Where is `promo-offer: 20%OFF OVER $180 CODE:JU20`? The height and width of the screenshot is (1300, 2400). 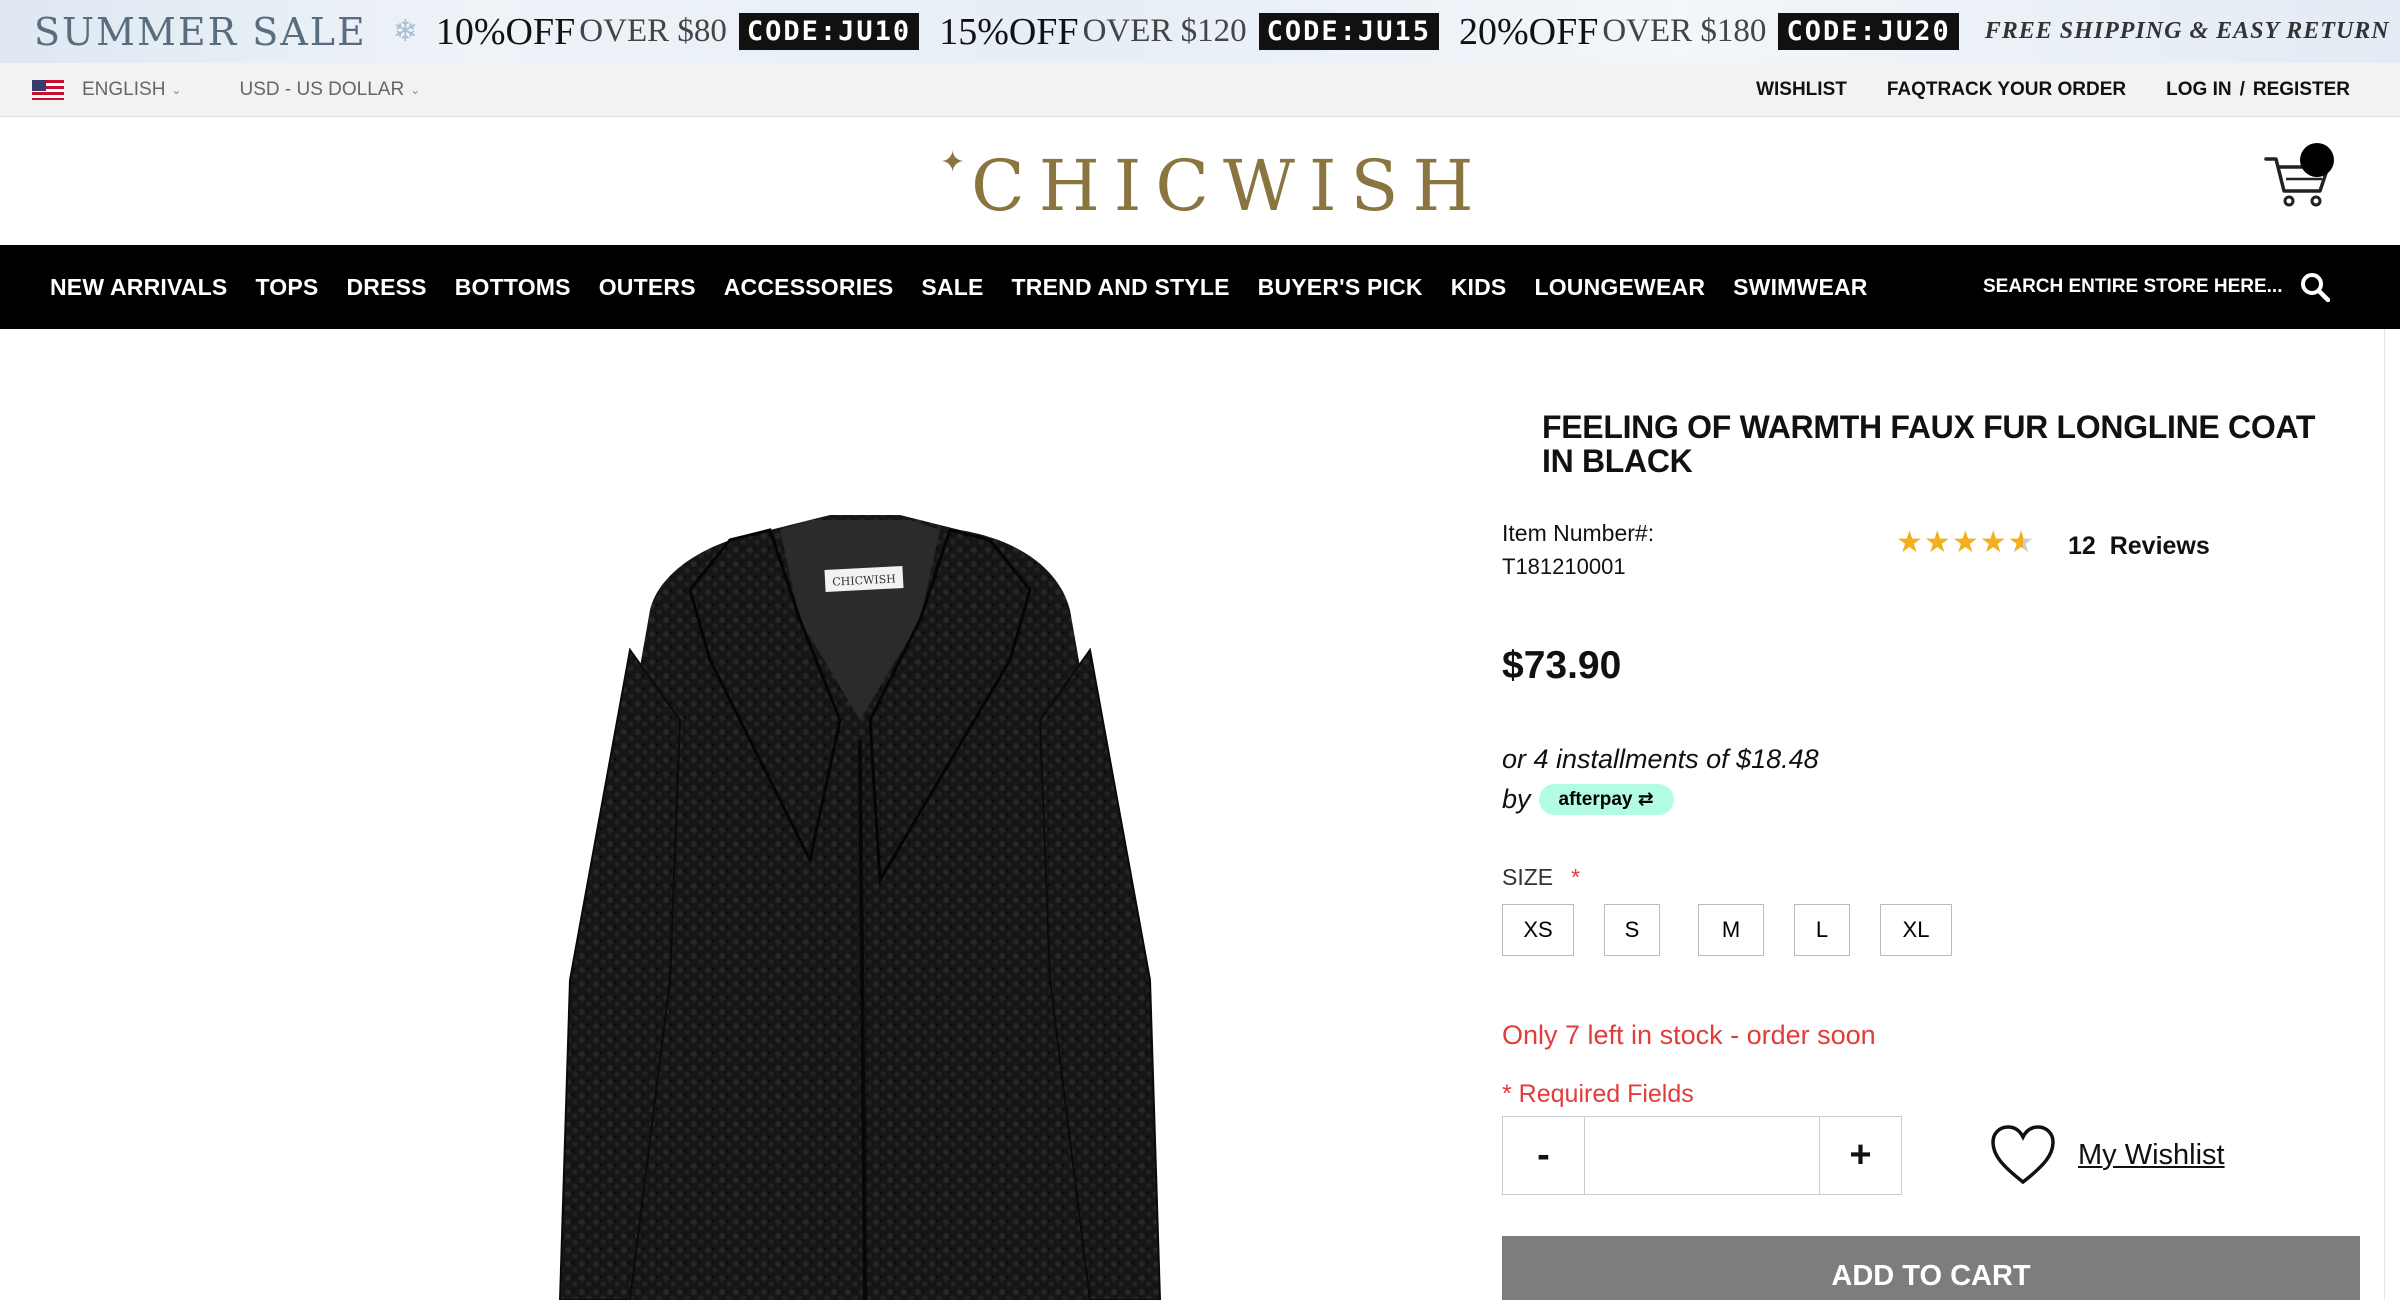
promo-offer: 20%OFF OVER $180 CODE:JU20 is located at coordinates (1713, 32).